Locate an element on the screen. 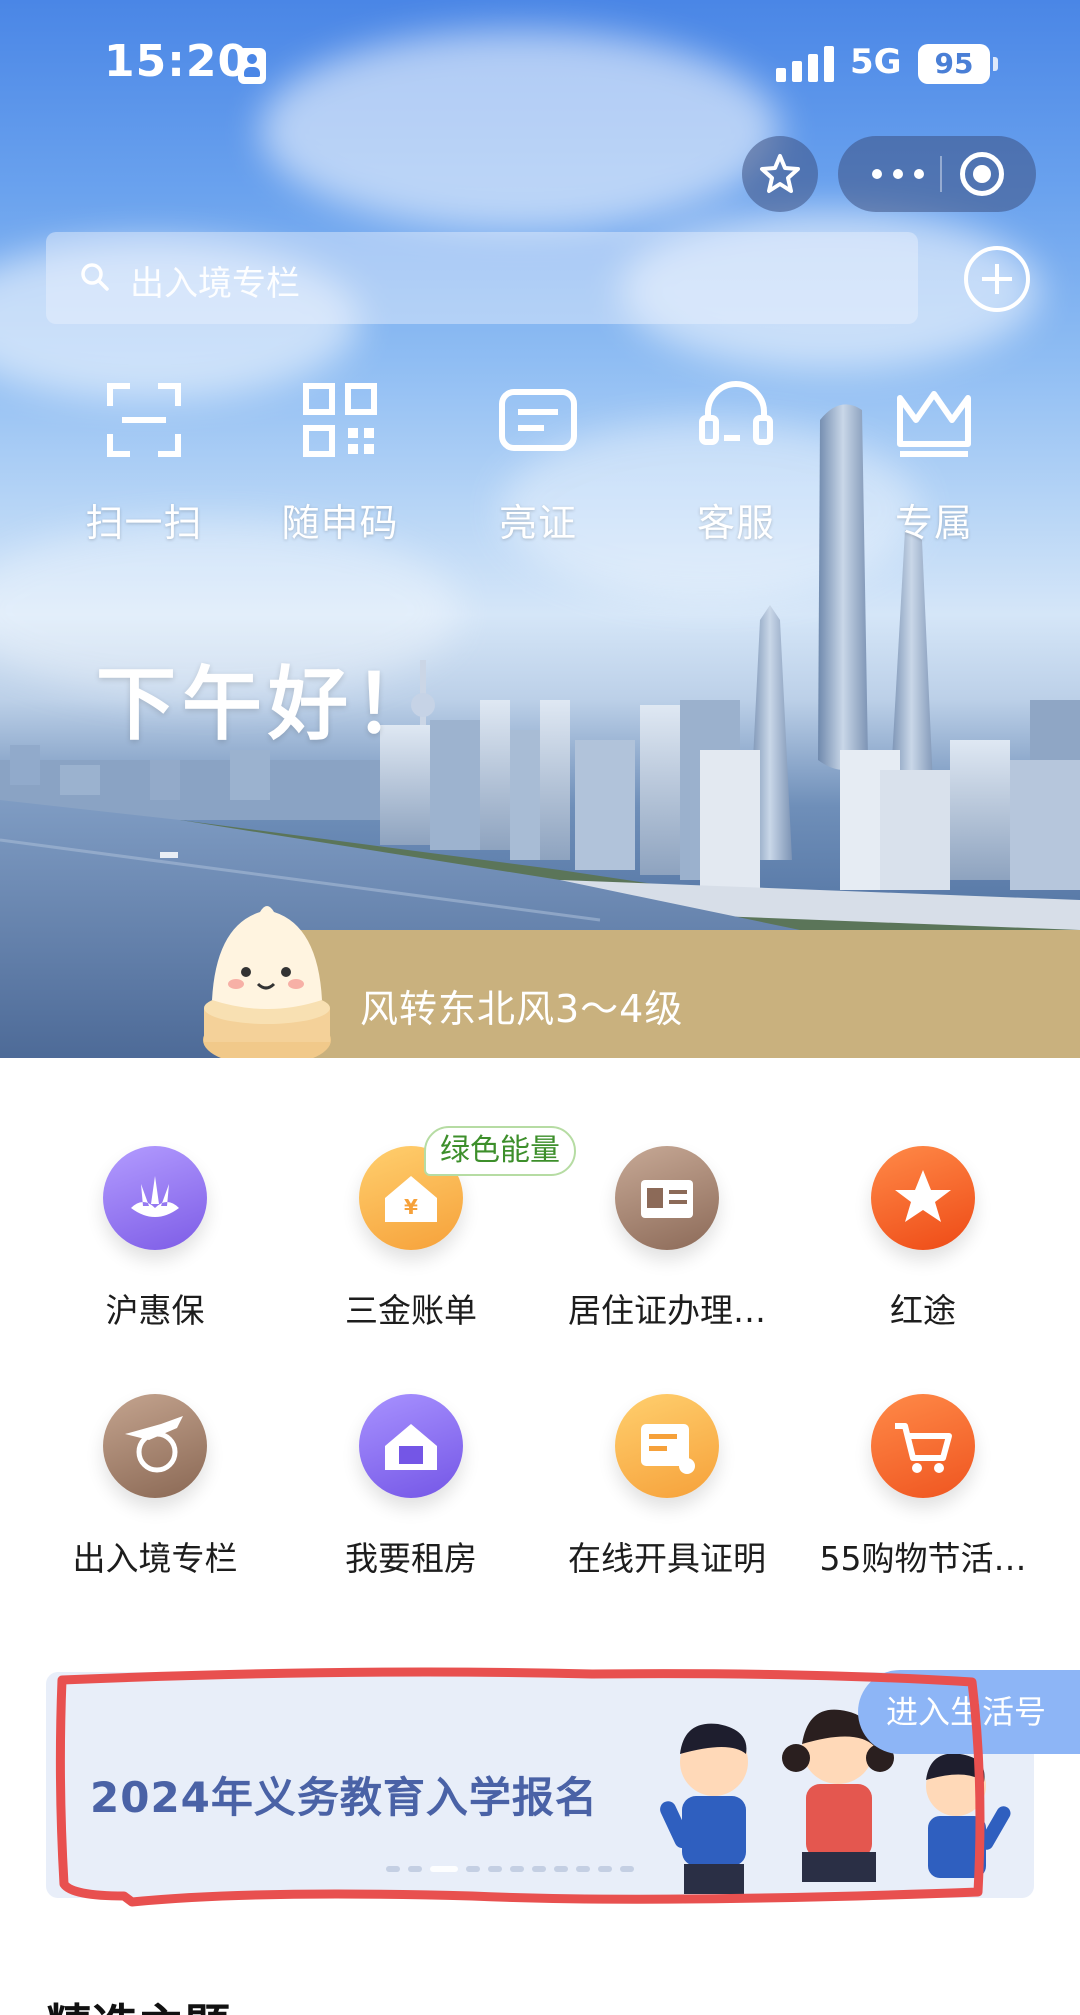 This screenshot has width=1080, height=2015. service-label: 我要租房 is located at coordinates (411, 1558).